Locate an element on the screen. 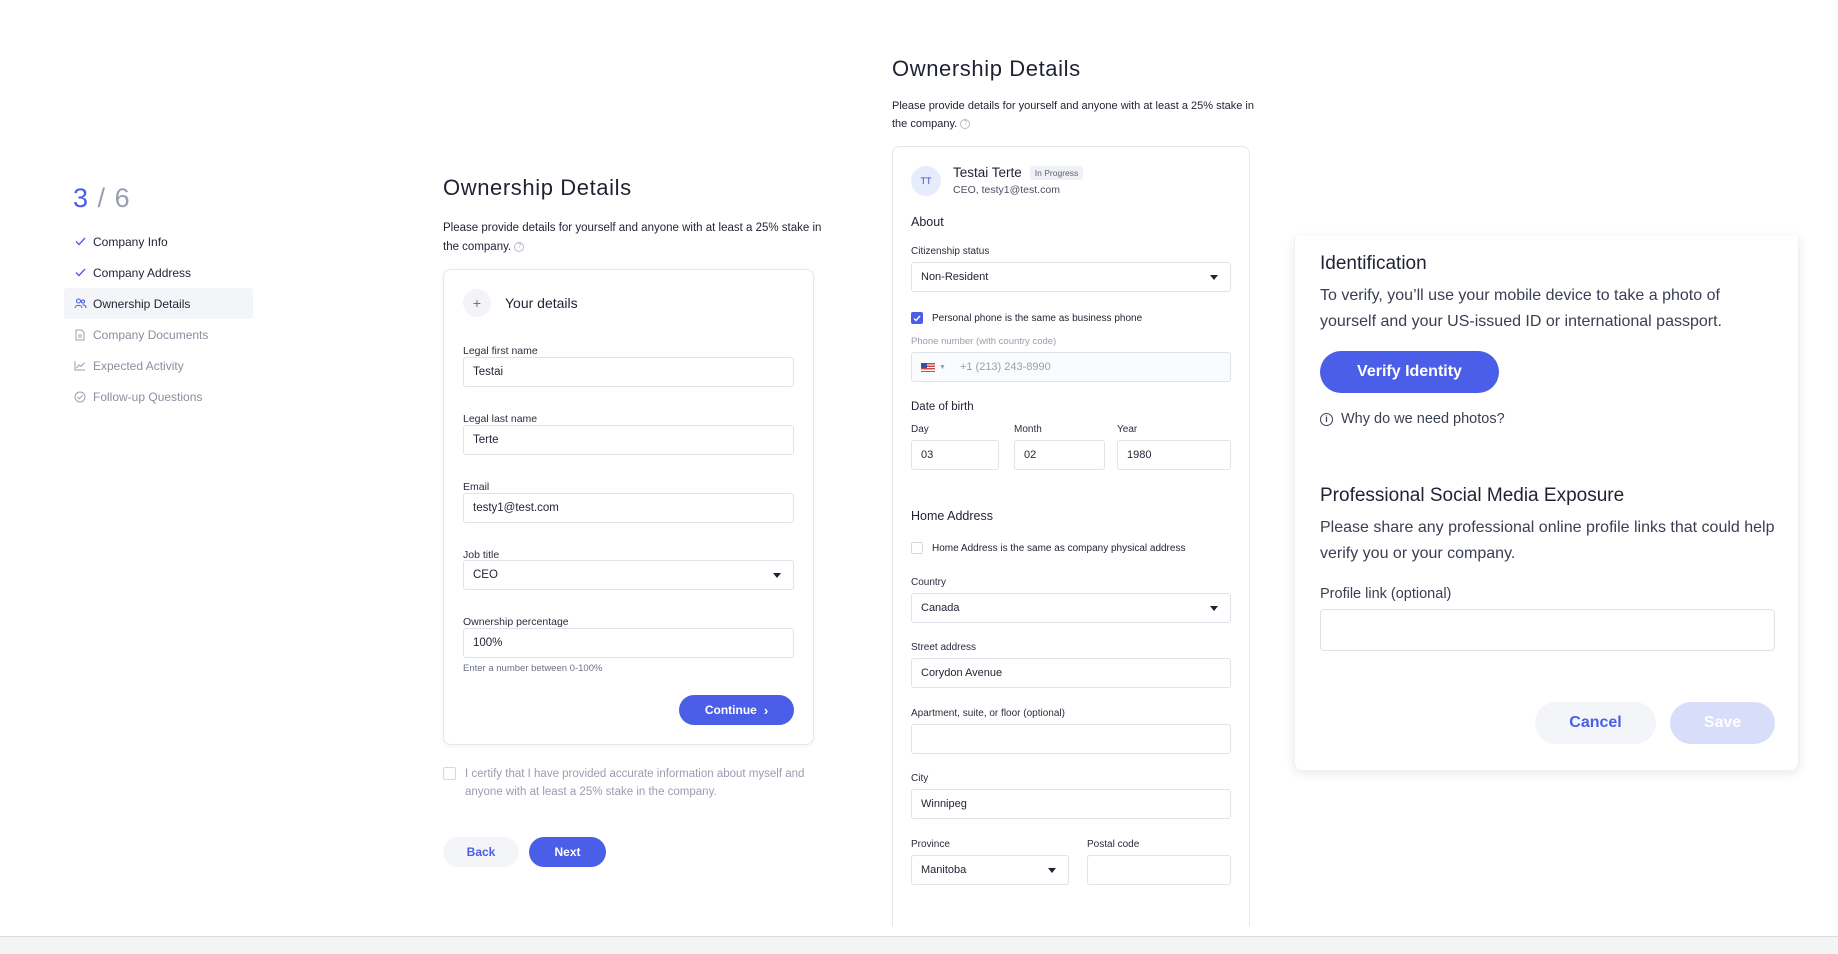 The image size is (1838, 954). social-title: Professional Social Media Exposure is located at coordinates (1472, 495).